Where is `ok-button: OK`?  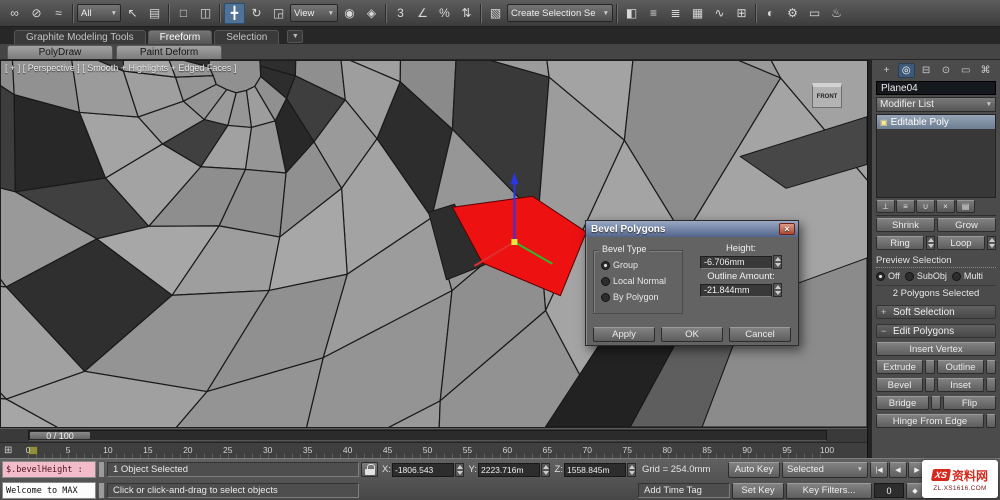
ok-button: OK is located at coordinates (692, 334).